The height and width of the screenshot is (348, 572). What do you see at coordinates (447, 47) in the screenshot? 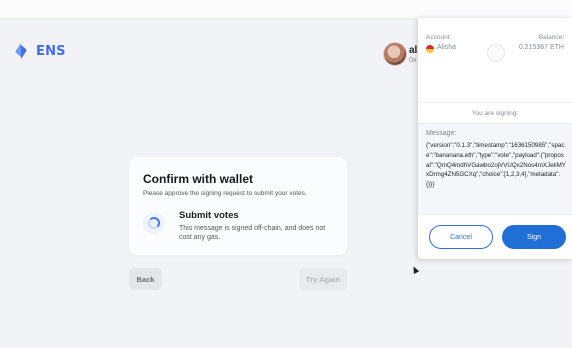
I see `account-name: Alisha` at bounding box center [447, 47].